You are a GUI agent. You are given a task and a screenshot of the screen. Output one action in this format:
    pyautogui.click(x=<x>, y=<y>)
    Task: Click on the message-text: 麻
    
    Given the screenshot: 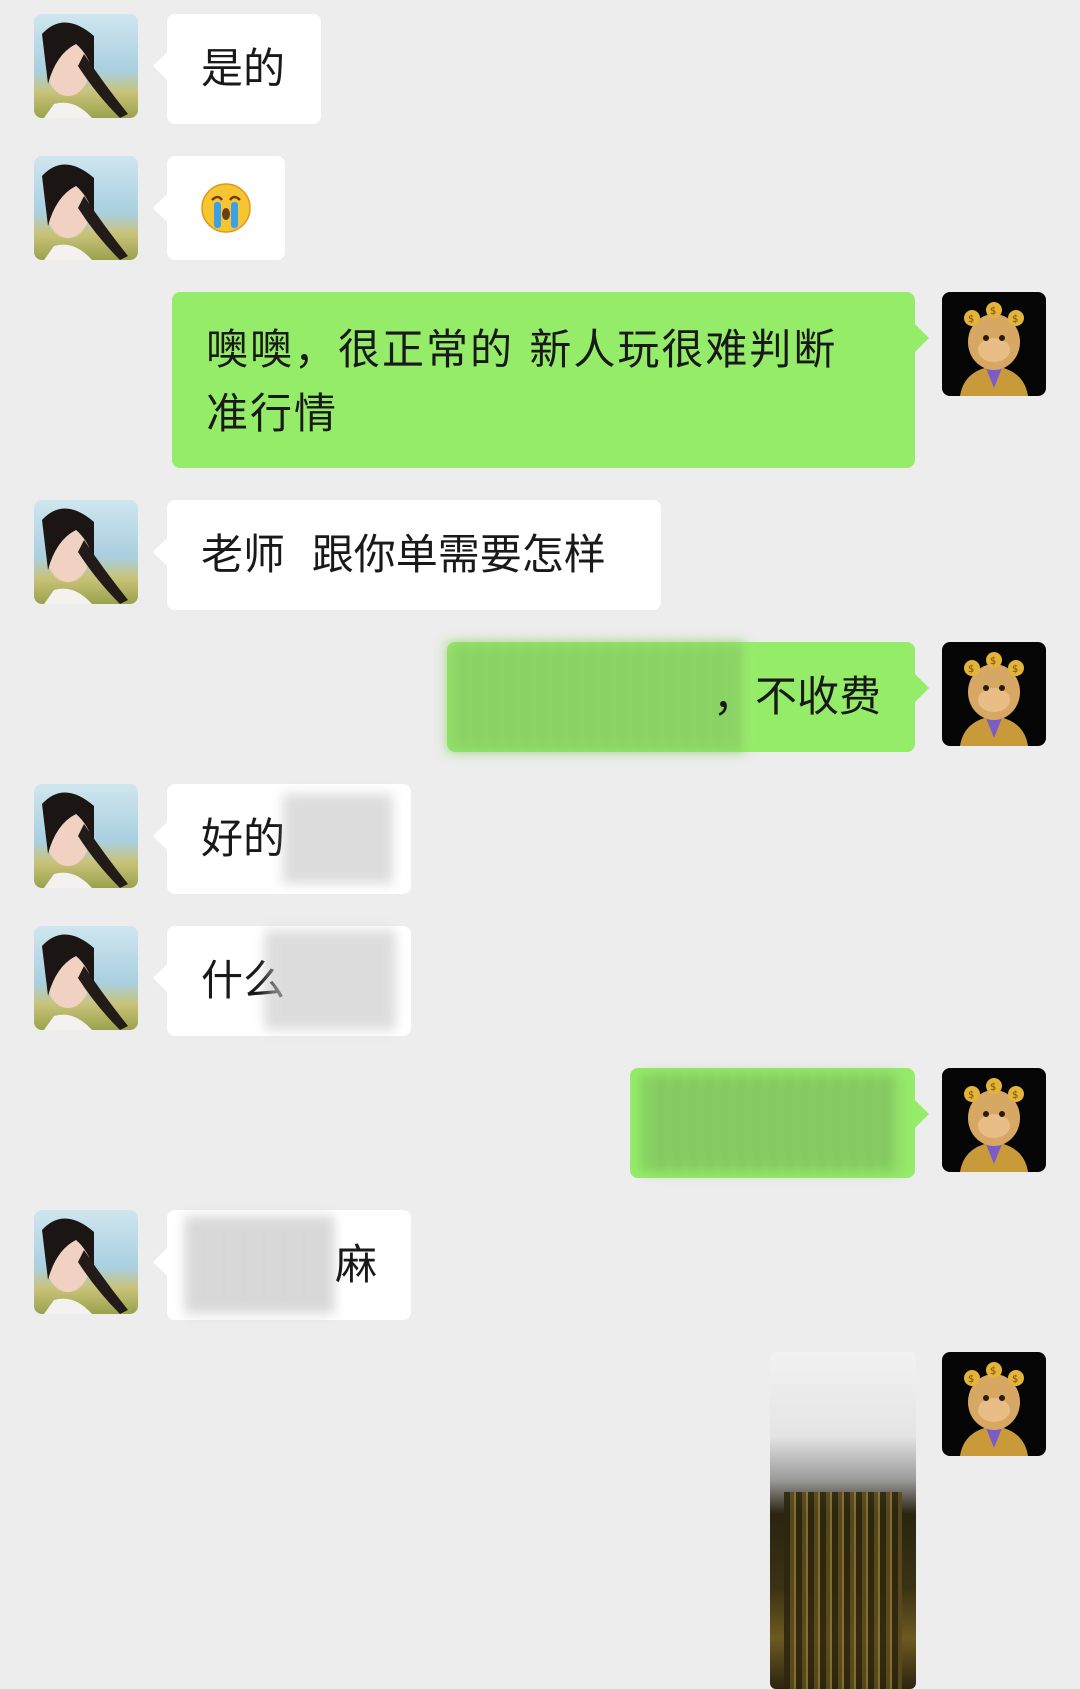 What is the action you would take?
    pyautogui.click(x=355, y=1264)
    